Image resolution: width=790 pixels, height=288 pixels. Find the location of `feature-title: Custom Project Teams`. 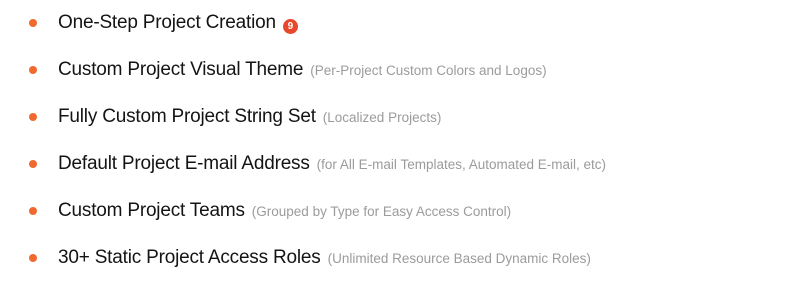

feature-title: Custom Project Teams is located at coordinates (151, 210).